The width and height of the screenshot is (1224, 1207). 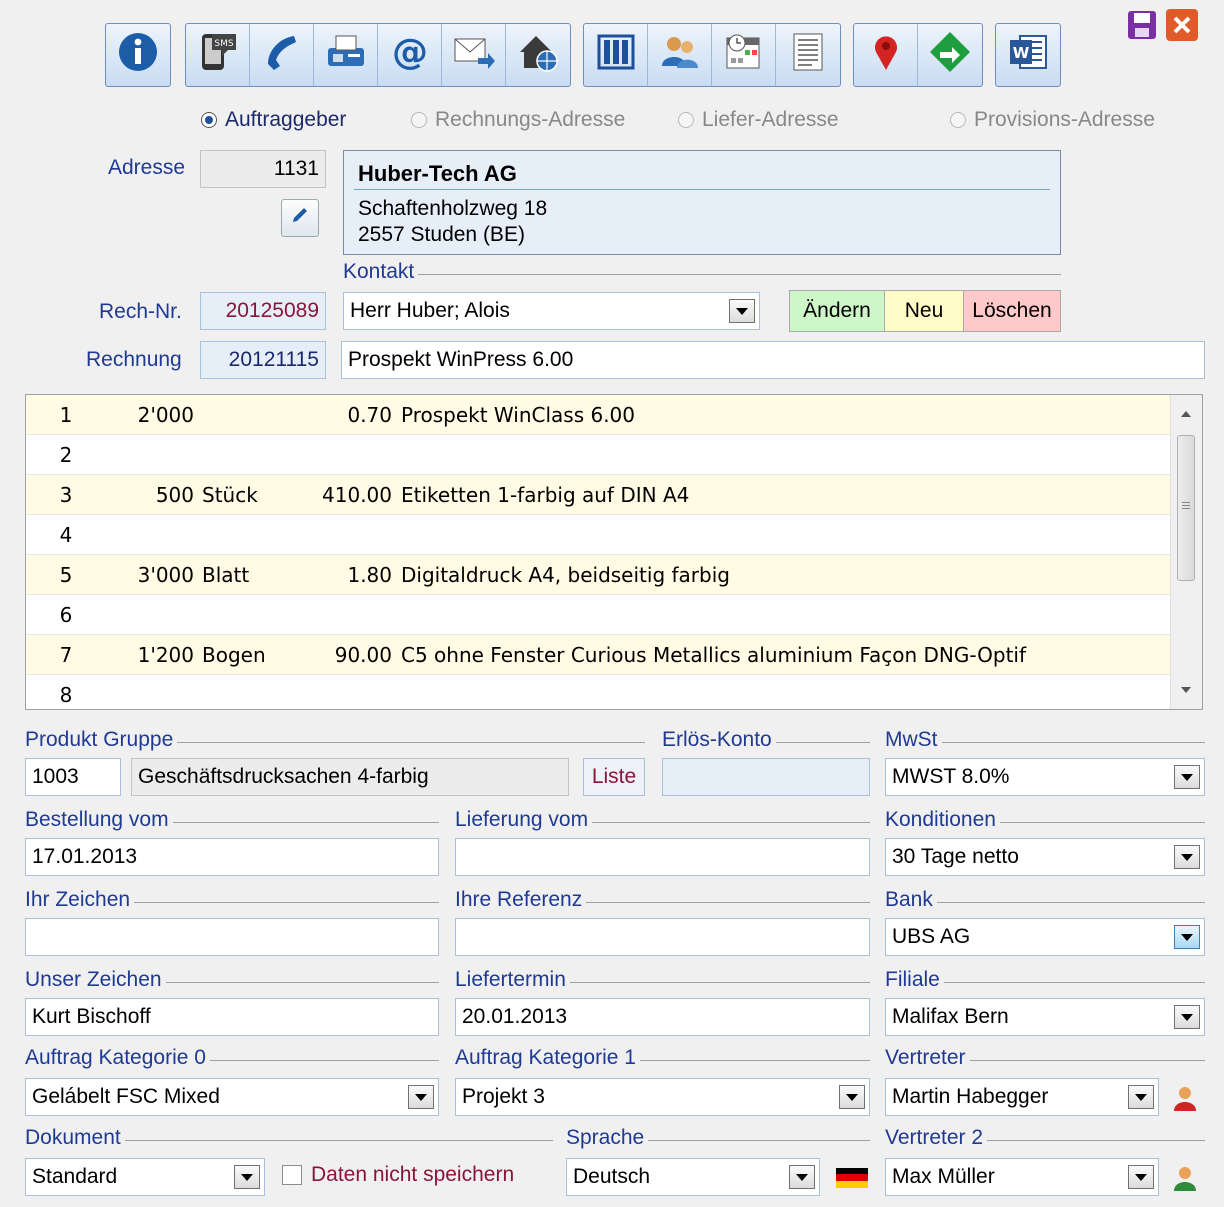 What do you see at coordinates (346, 55) in the screenshot?
I see `fax-button` at bounding box center [346, 55].